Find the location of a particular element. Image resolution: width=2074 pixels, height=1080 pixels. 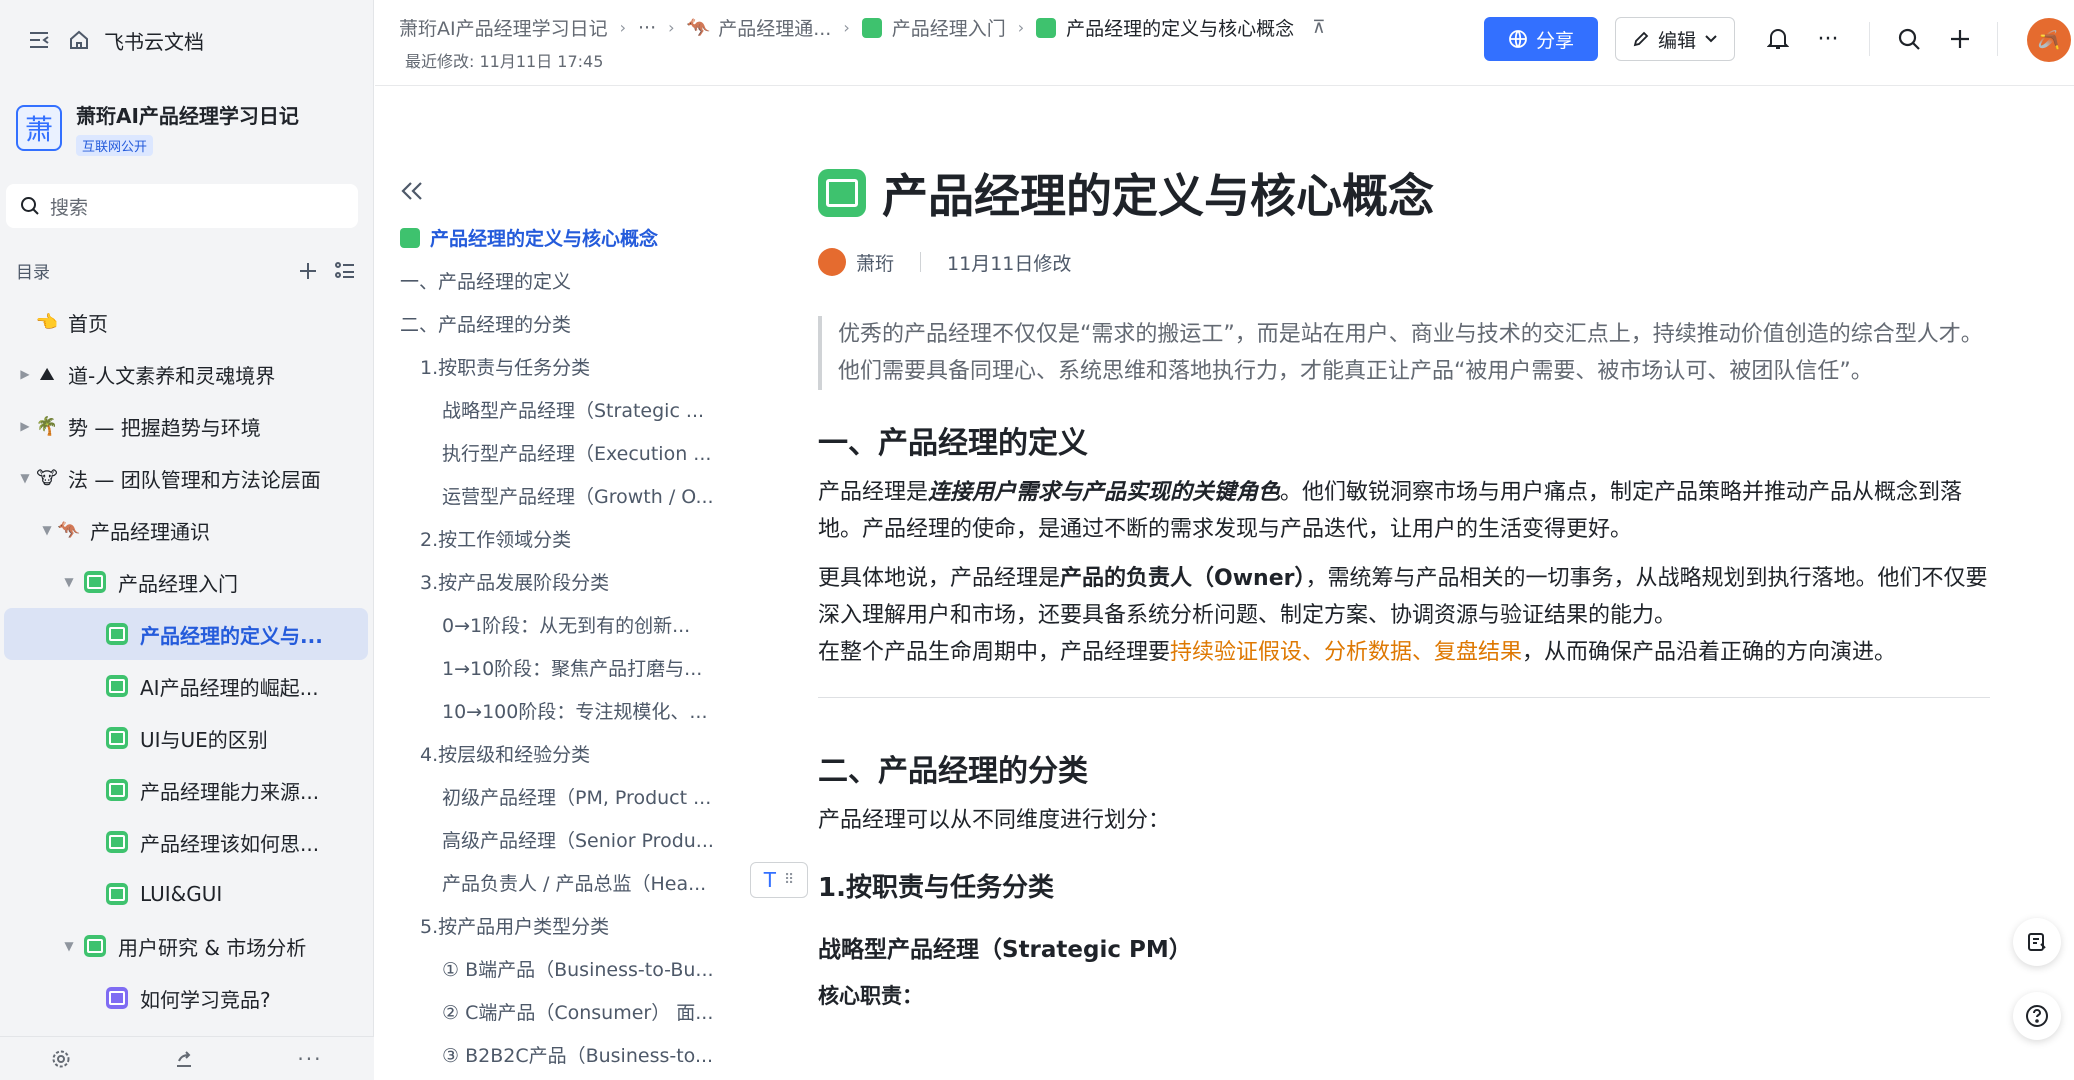

block-type-handle: T ⠿ is located at coordinates (779, 880).